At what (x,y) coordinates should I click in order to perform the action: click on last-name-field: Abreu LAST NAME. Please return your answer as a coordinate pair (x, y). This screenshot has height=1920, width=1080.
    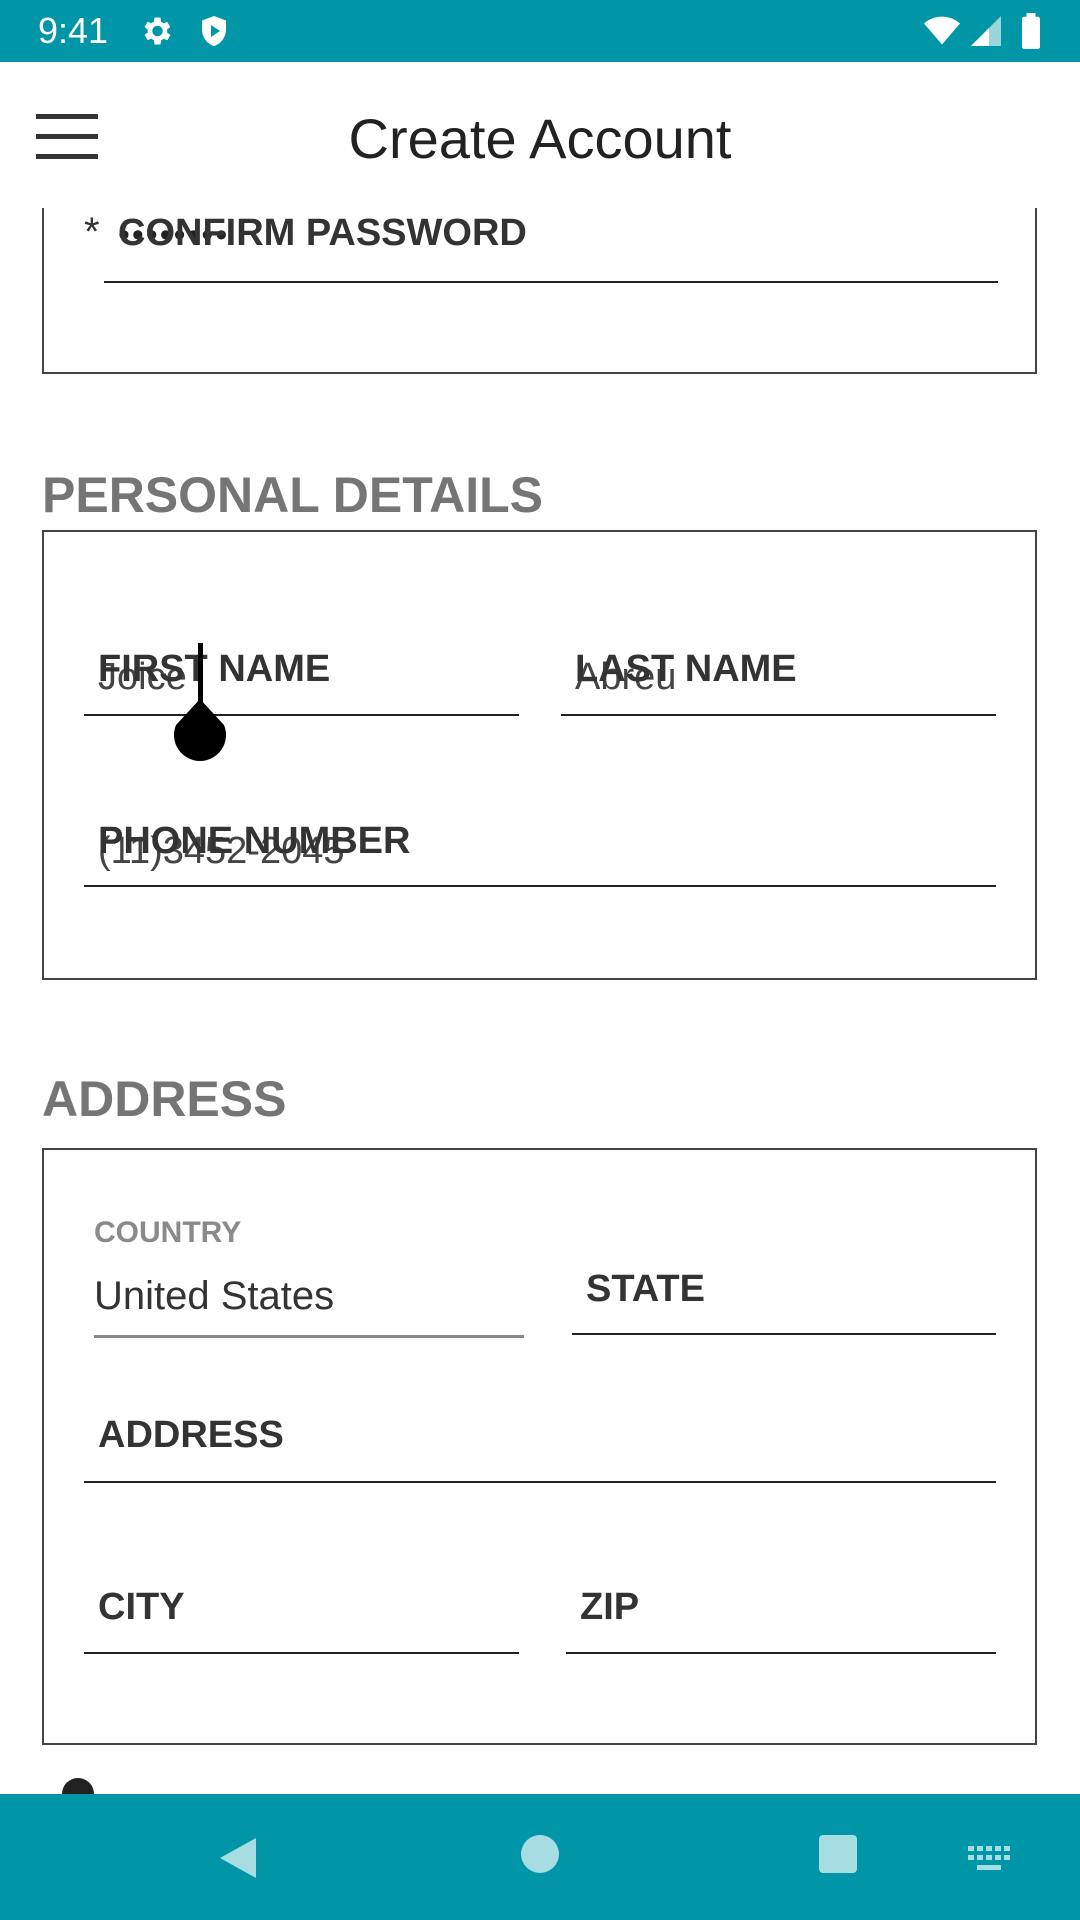
    Looking at the image, I should click on (778, 676).